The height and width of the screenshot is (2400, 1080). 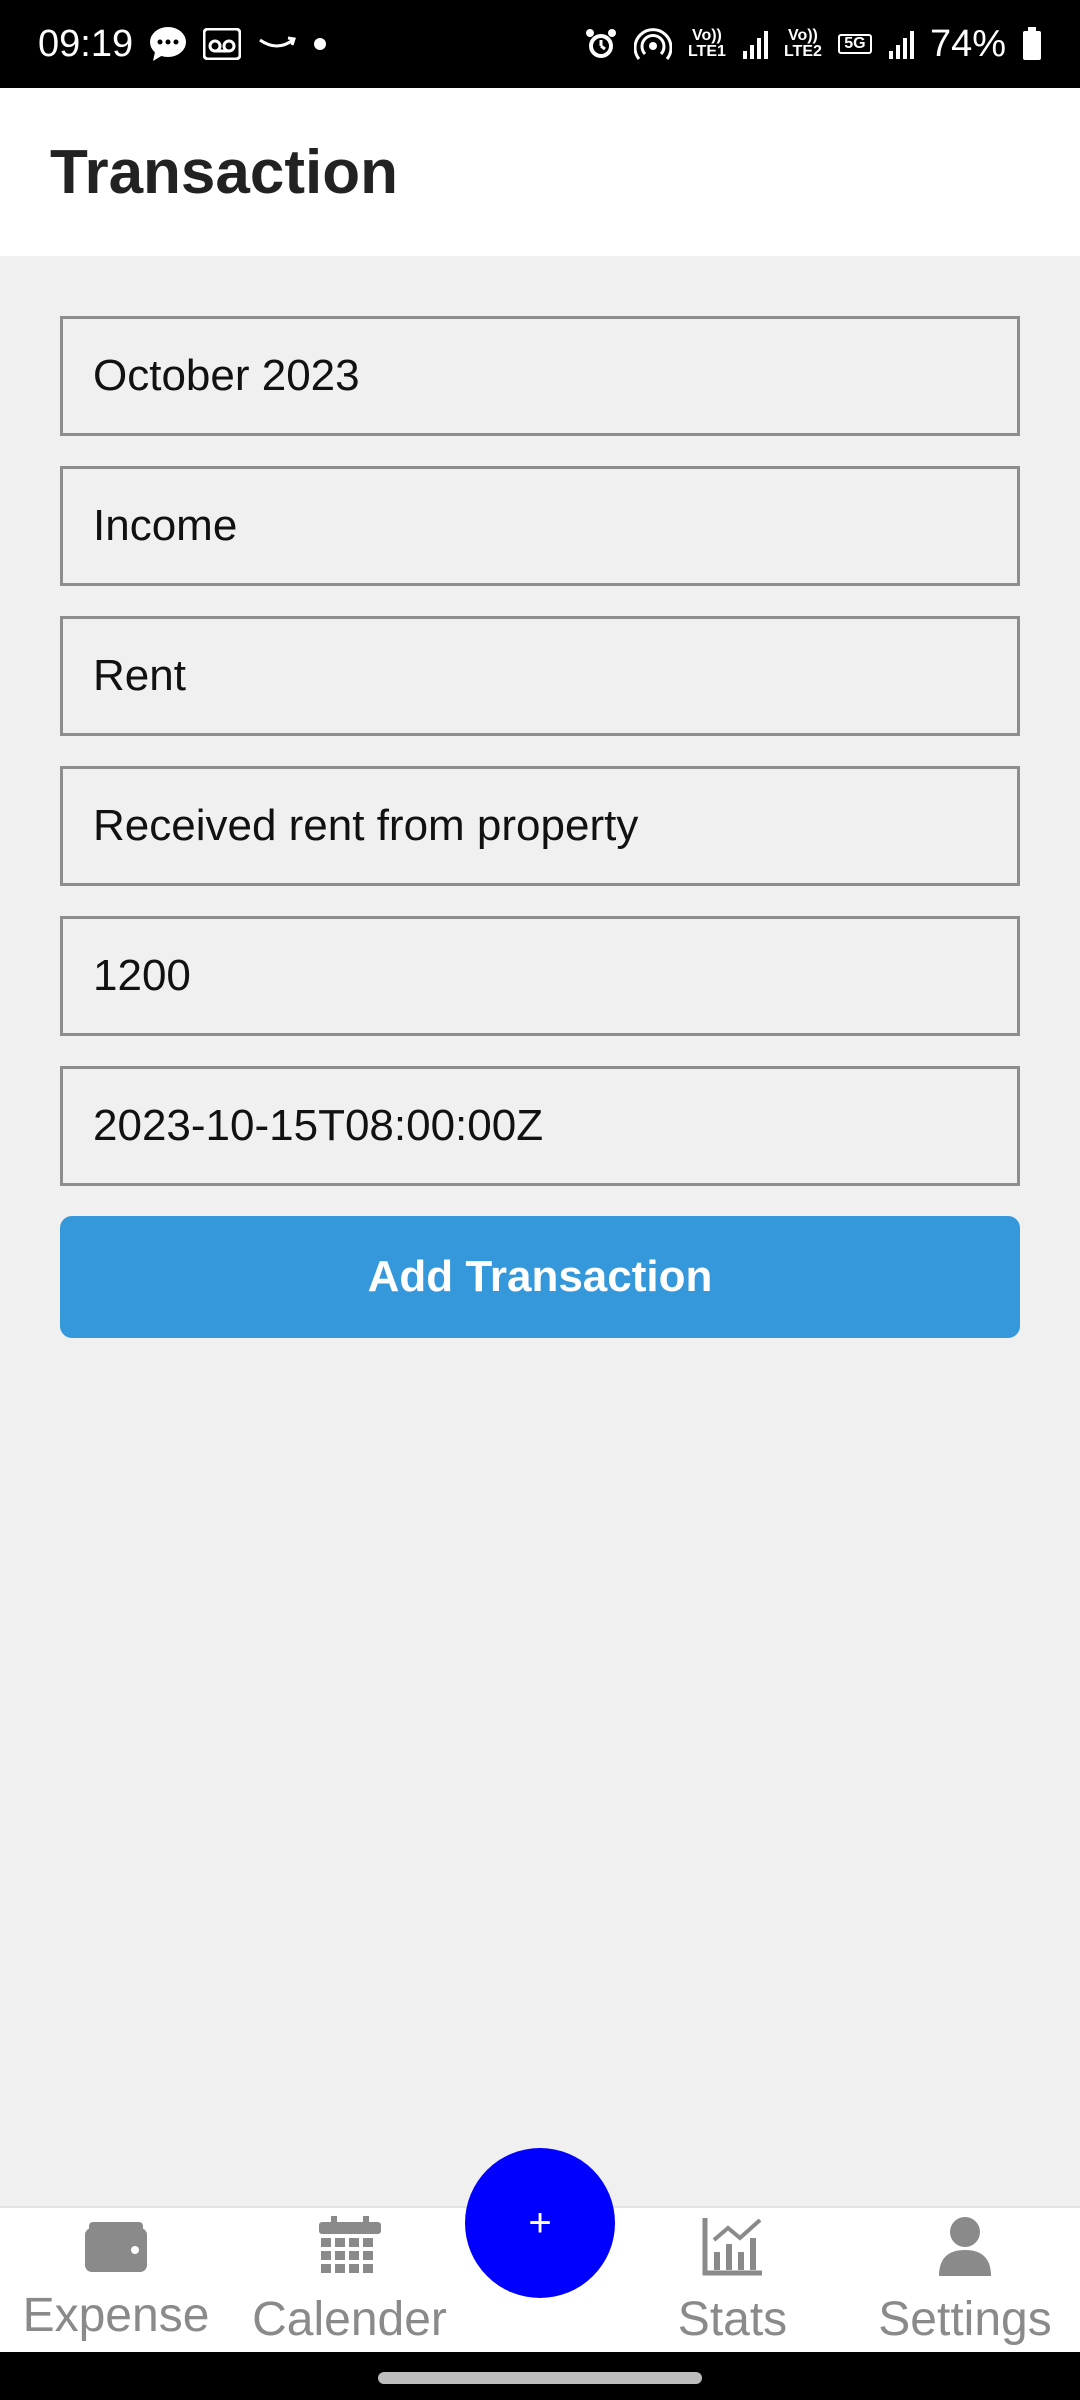 I want to click on nav-item-stats: Stats, so click(x=732, y=2281).